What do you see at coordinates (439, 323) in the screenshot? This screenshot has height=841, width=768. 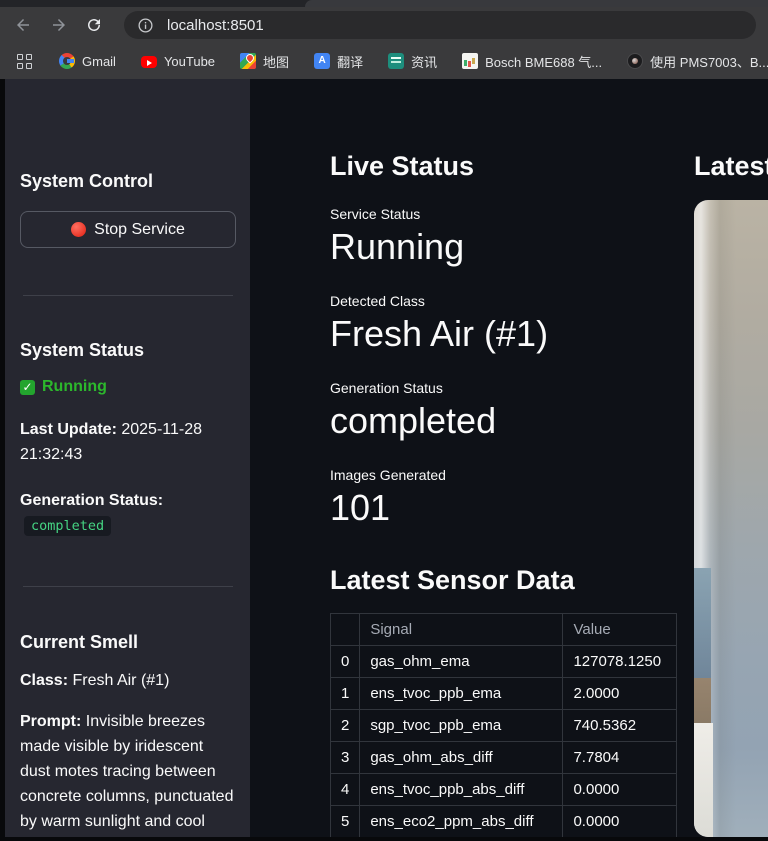 I see `metric-detected-class: Detected Class Fresh Air (#1)` at bounding box center [439, 323].